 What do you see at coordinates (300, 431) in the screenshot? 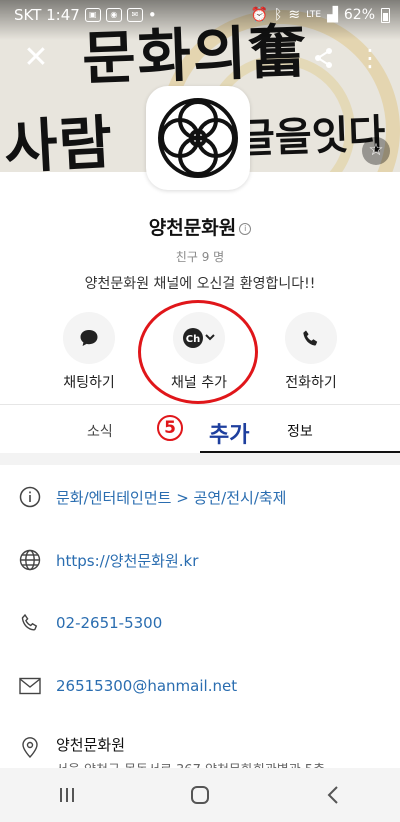
I see `tab-info: 정보` at bounding box center [300, 431].